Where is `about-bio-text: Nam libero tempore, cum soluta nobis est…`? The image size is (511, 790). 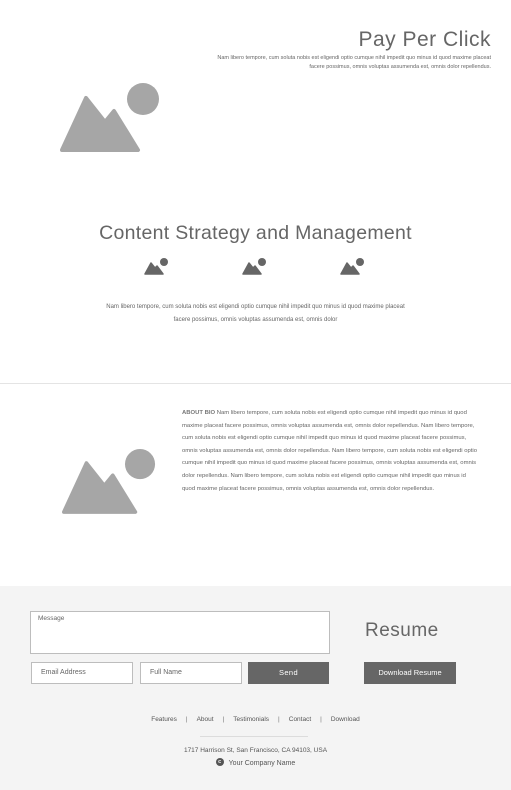
about-bio-text: Nam libero tempore, cum soluta nobis est… is located at coordinates (330, 451).